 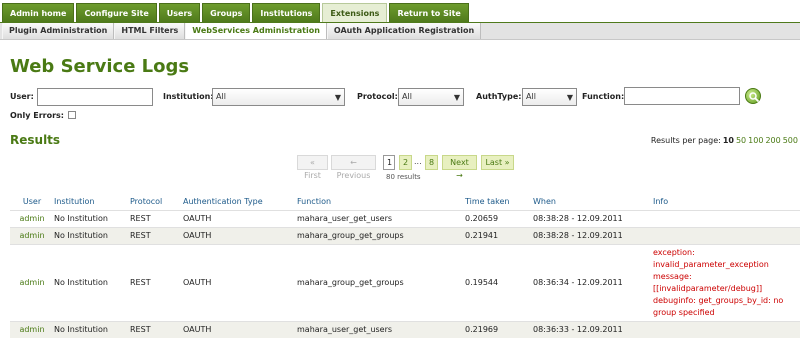 I want to click on authtype-select-value: All, so click(x=531, y=96).